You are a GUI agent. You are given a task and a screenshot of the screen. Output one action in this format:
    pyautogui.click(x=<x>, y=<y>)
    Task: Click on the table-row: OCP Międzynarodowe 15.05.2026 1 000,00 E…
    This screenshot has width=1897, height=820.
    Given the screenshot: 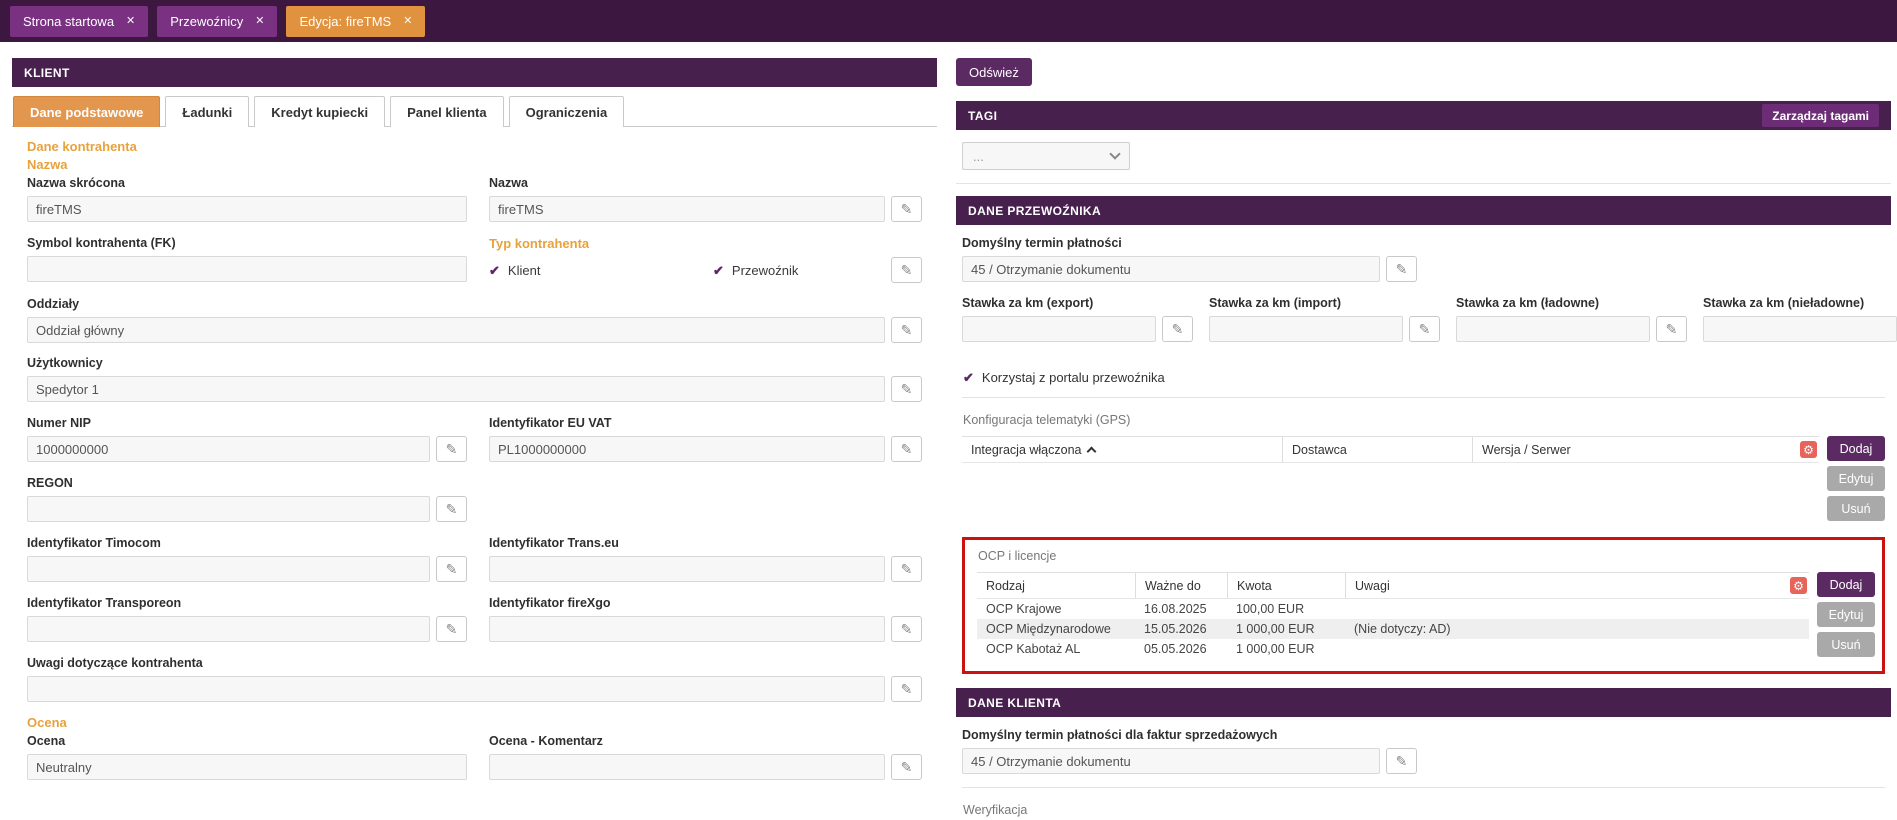 What is the action you would take?
    pyautogui.click(x=1393, y=629)
    